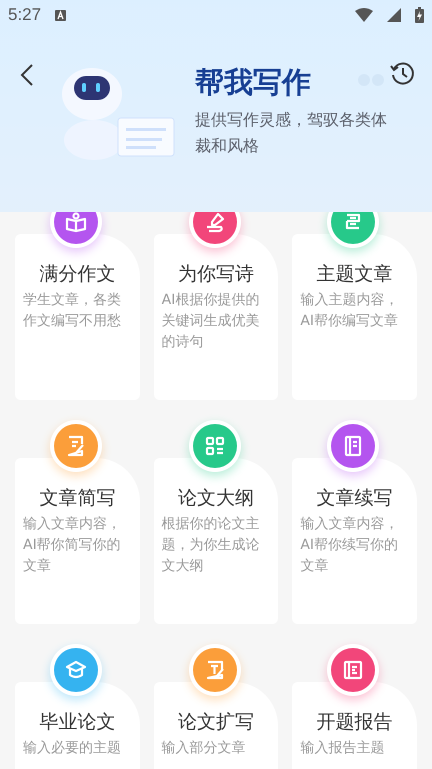 The image size is (432, 769). Describe the element at coordinates (72, 545) in the screenshot. I see `tool-description: 输入文章内容，AI帮你简写你的文章` at that location.